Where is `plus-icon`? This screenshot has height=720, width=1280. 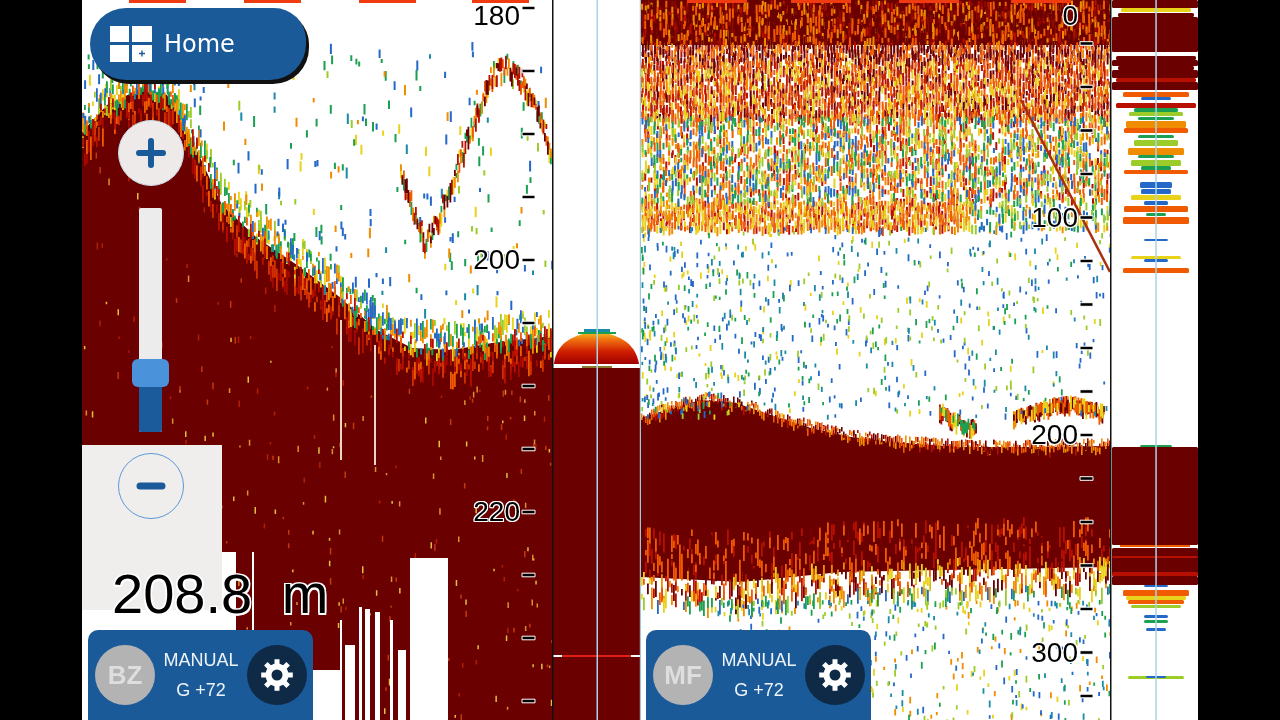
plus-icon is located at coordinates (151, 153).